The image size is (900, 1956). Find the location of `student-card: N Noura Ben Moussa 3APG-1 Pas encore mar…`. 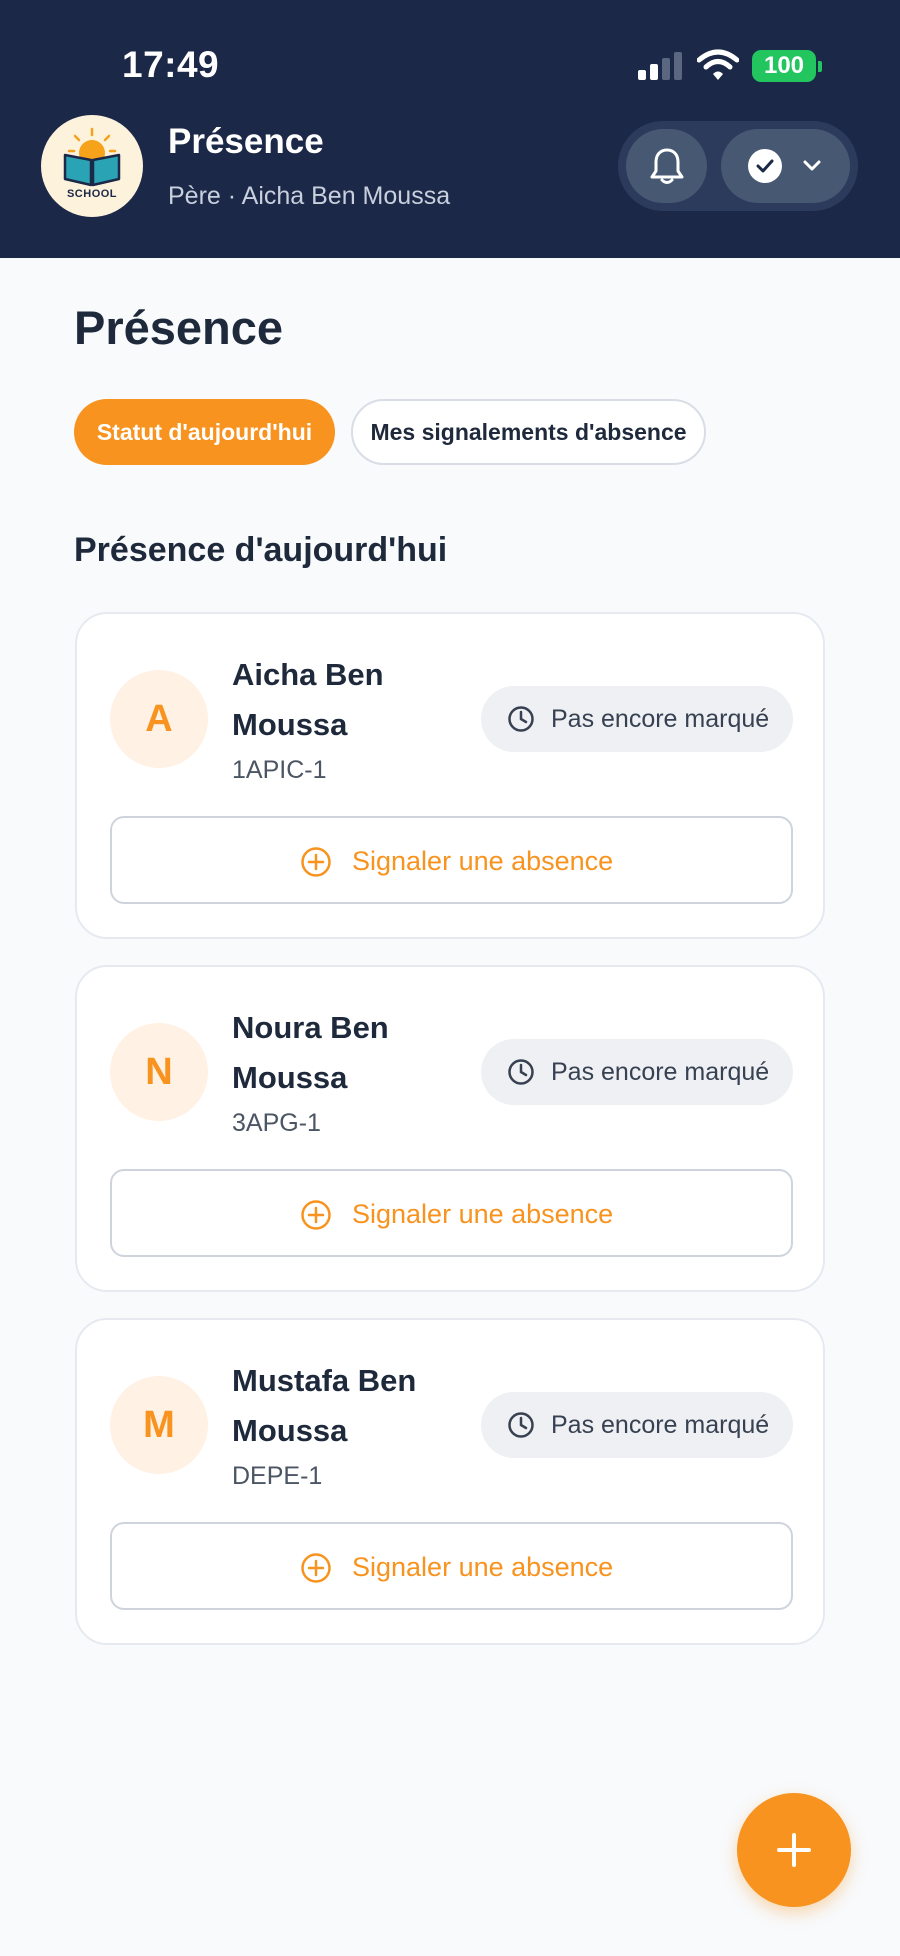

student-card: N Noura Ben Moussa 3APG-1 Pas encore mar… is located at coordinates (450, 1128).